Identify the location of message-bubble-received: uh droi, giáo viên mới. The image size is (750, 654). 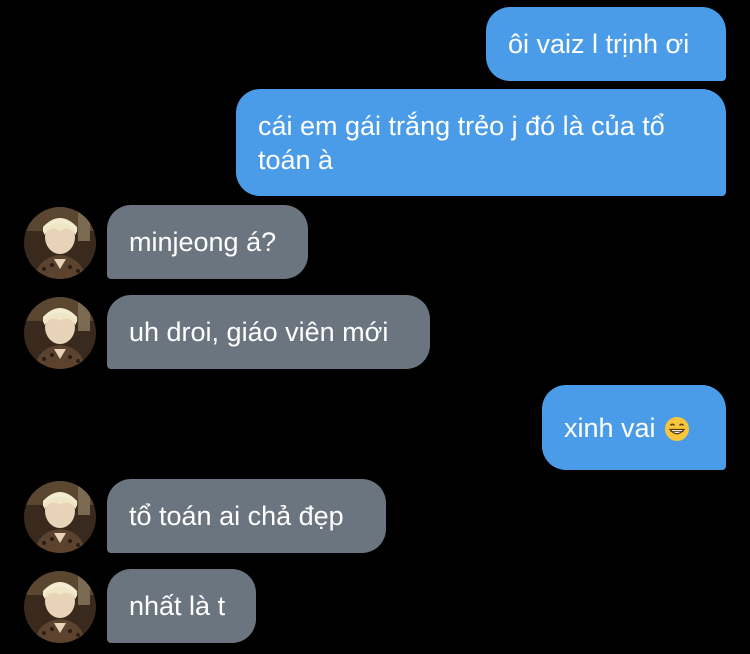
(268, 332).